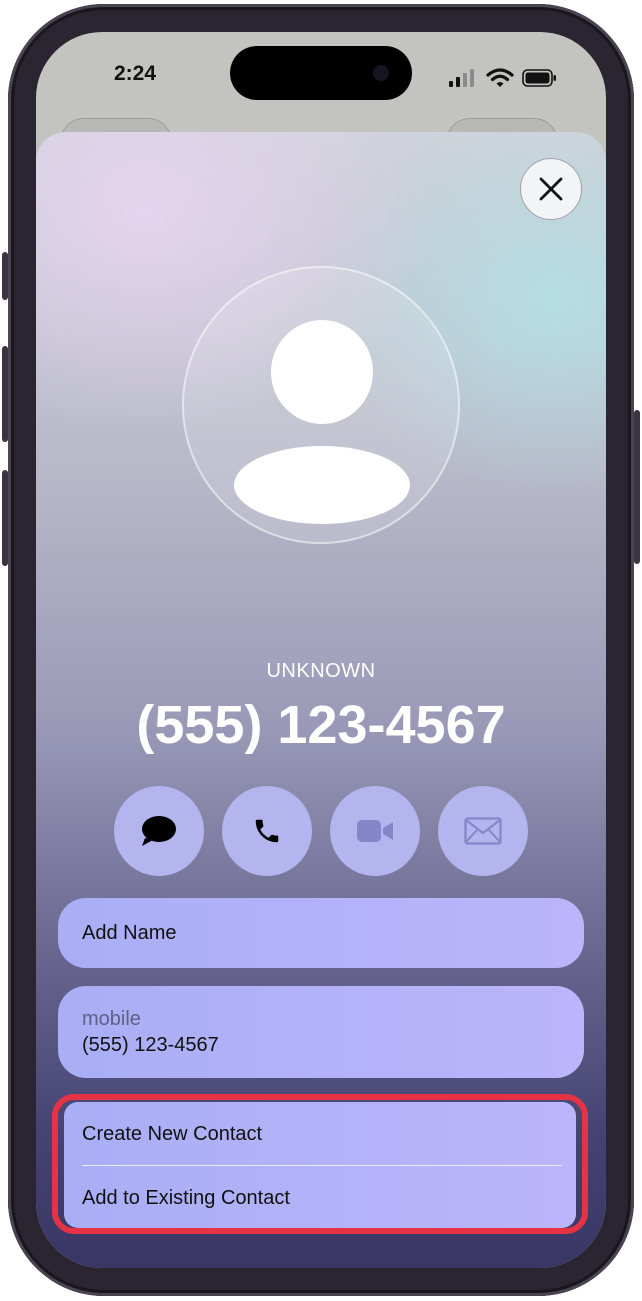  Describe the element at coordinates (5, 276) in the screenshot. I see `action-button-hardware` at that location.